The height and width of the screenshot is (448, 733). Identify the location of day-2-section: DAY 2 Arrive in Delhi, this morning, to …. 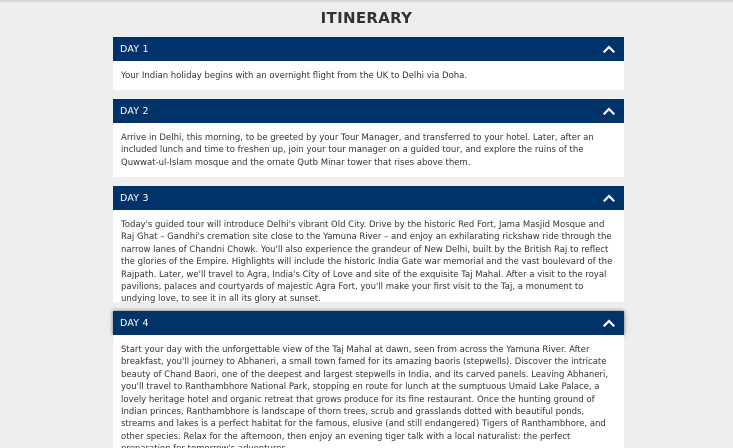
(368, 138).